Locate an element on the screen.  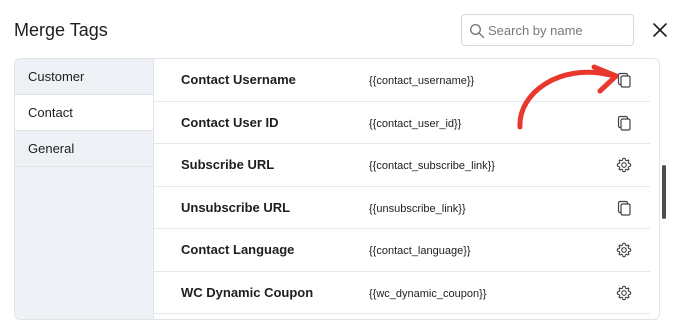
tag-name: Contact Username is located at coordinates (238, 79).